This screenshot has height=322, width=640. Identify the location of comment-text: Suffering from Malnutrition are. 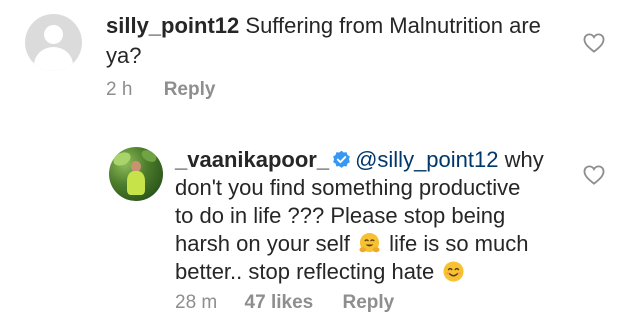
(390, 25).